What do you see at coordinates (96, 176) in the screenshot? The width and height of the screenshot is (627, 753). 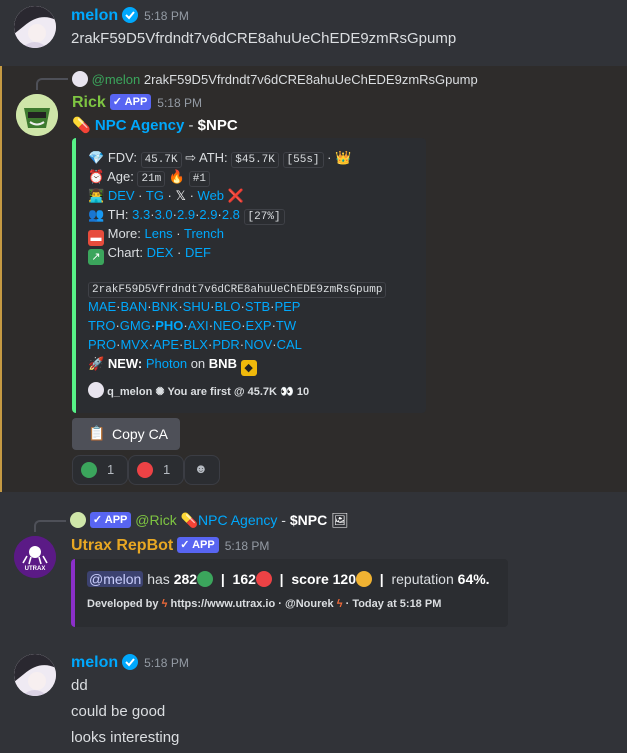 I see `clock-icon: ⏰` at bounding box center [96, 176].